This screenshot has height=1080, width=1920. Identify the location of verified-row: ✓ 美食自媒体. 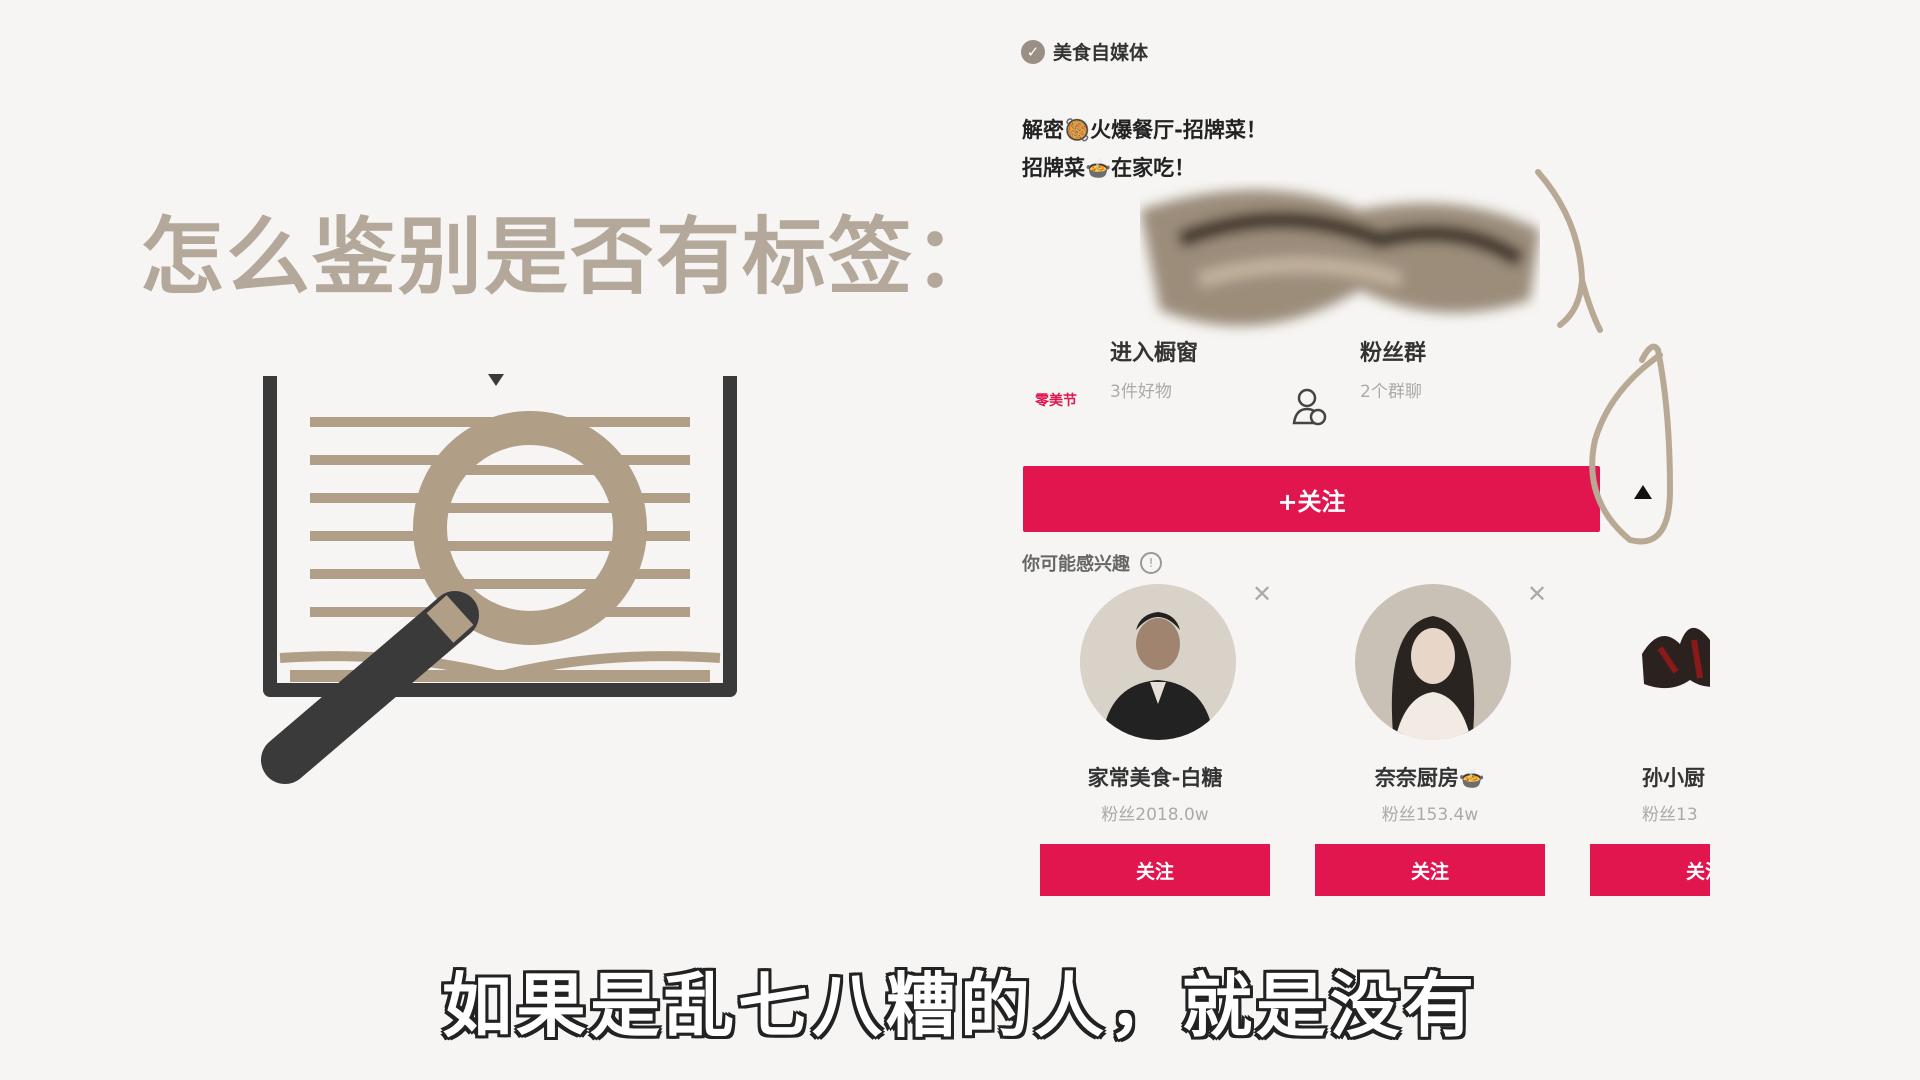
(1084, 51).